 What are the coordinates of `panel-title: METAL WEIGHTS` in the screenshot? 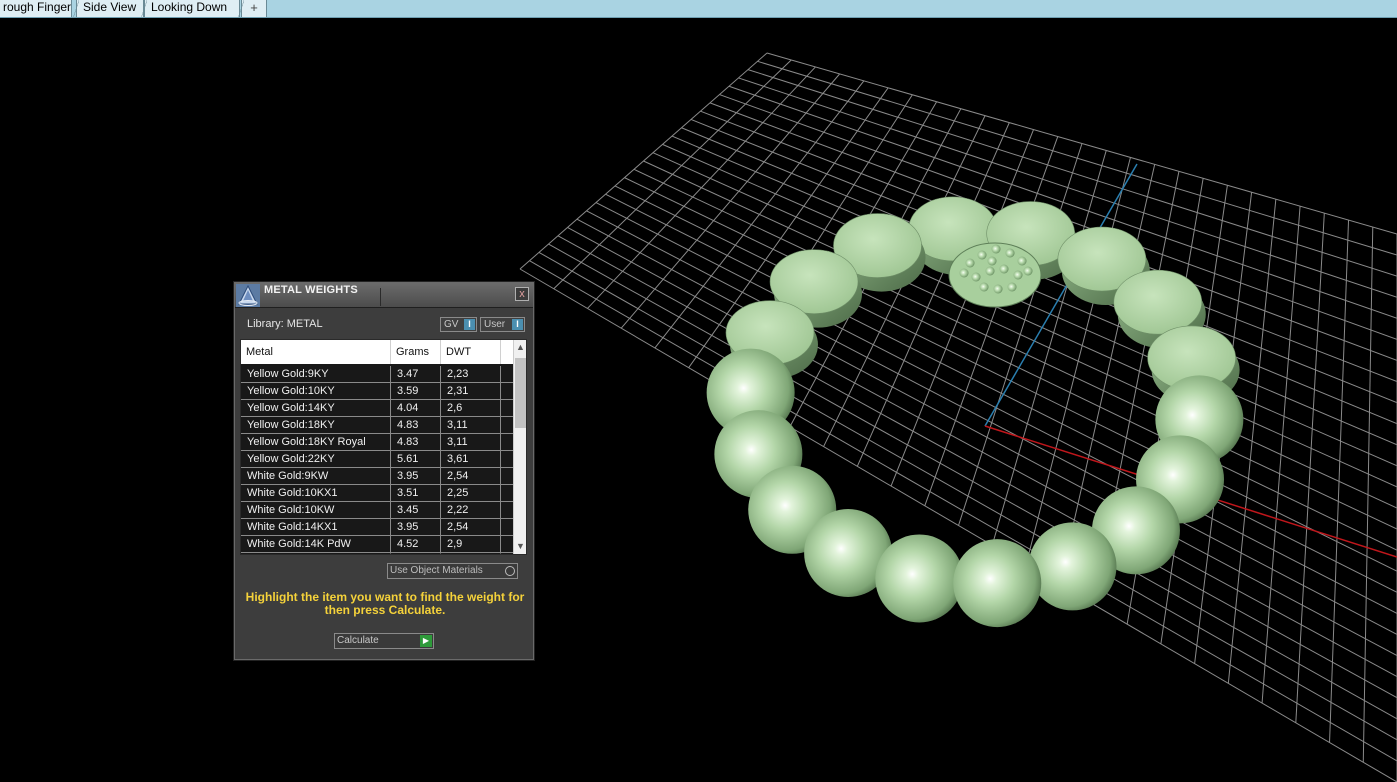 It's located at (311, 290).